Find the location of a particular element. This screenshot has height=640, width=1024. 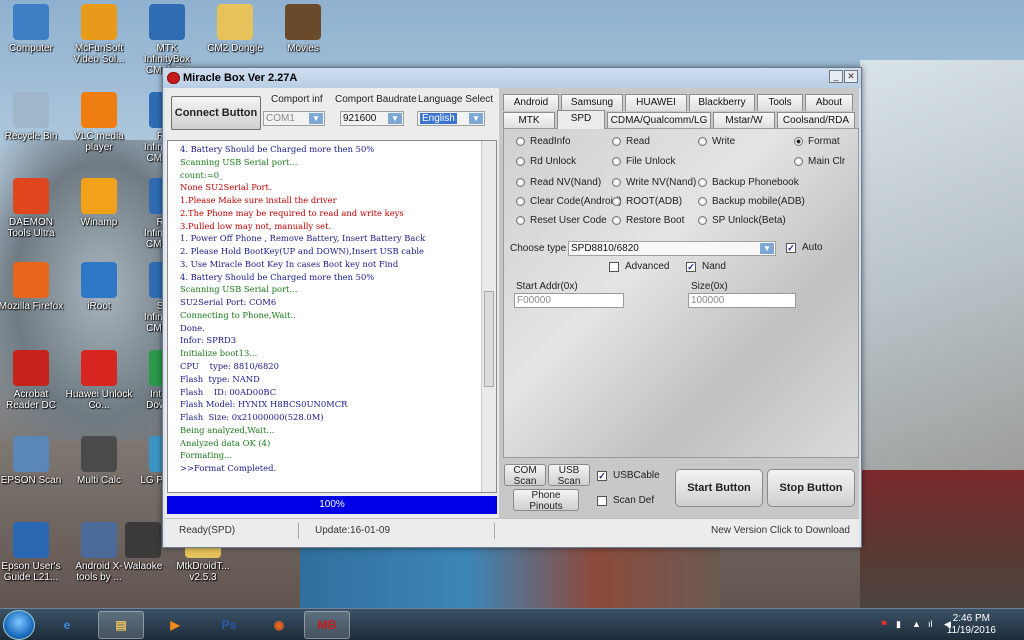

radio-sp-unlock-beta-: SP Unlock(Beta) is located at coordinates (742, 220).